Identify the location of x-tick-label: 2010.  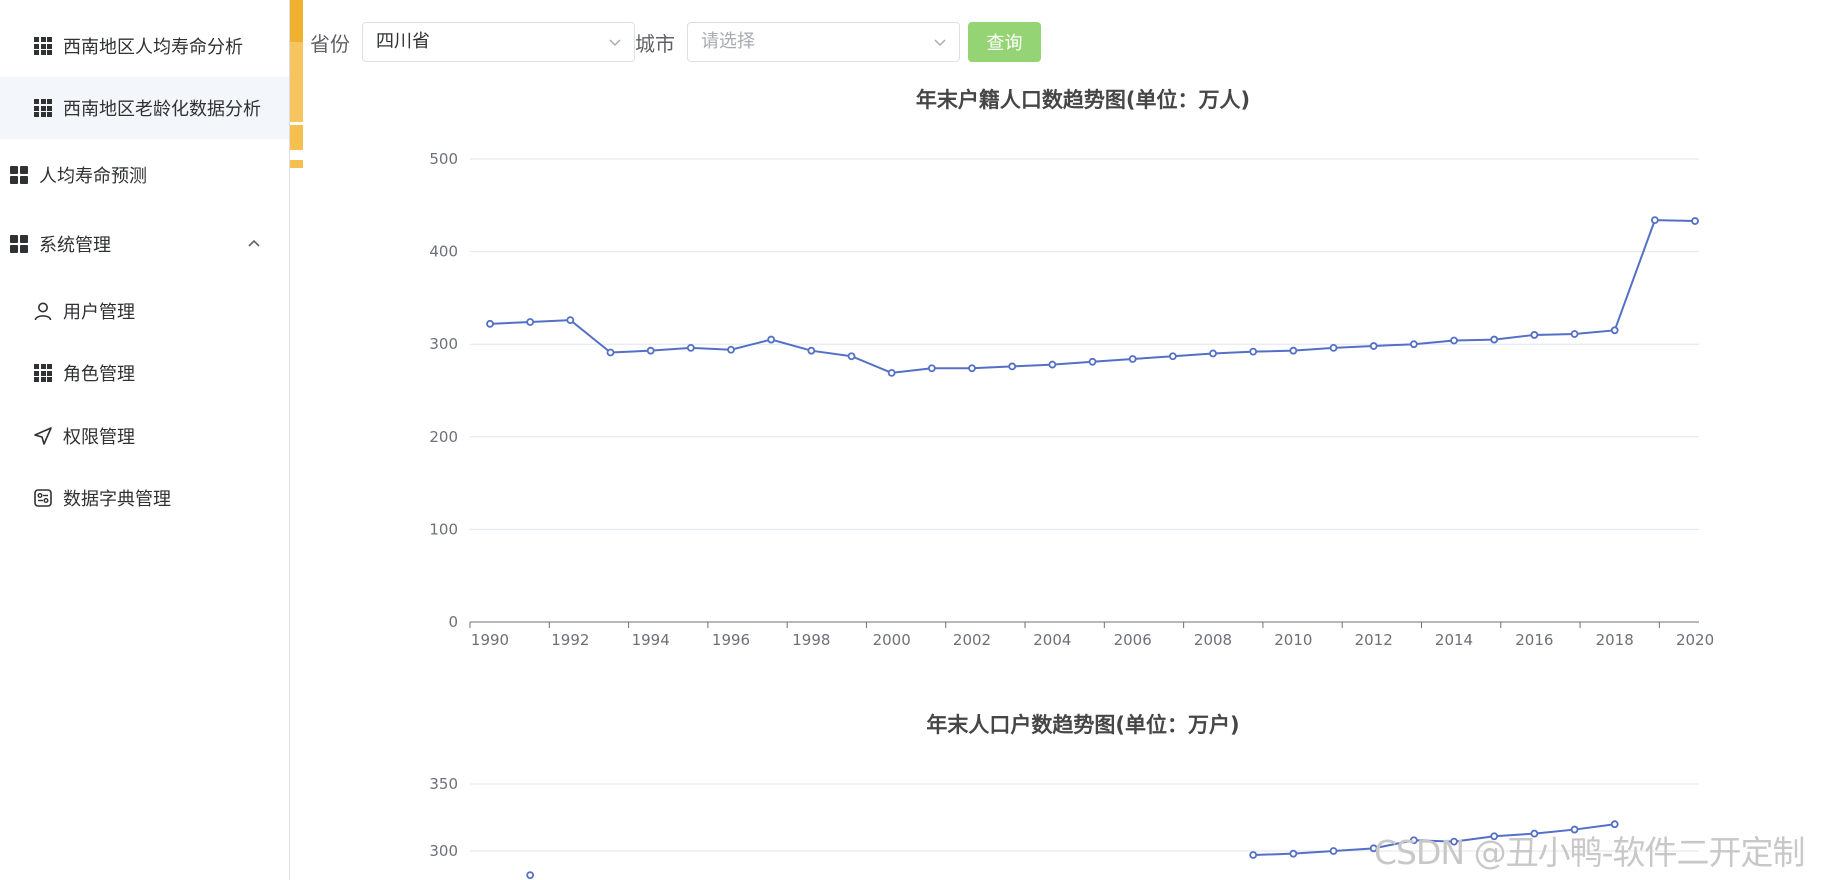
(1293, 640).